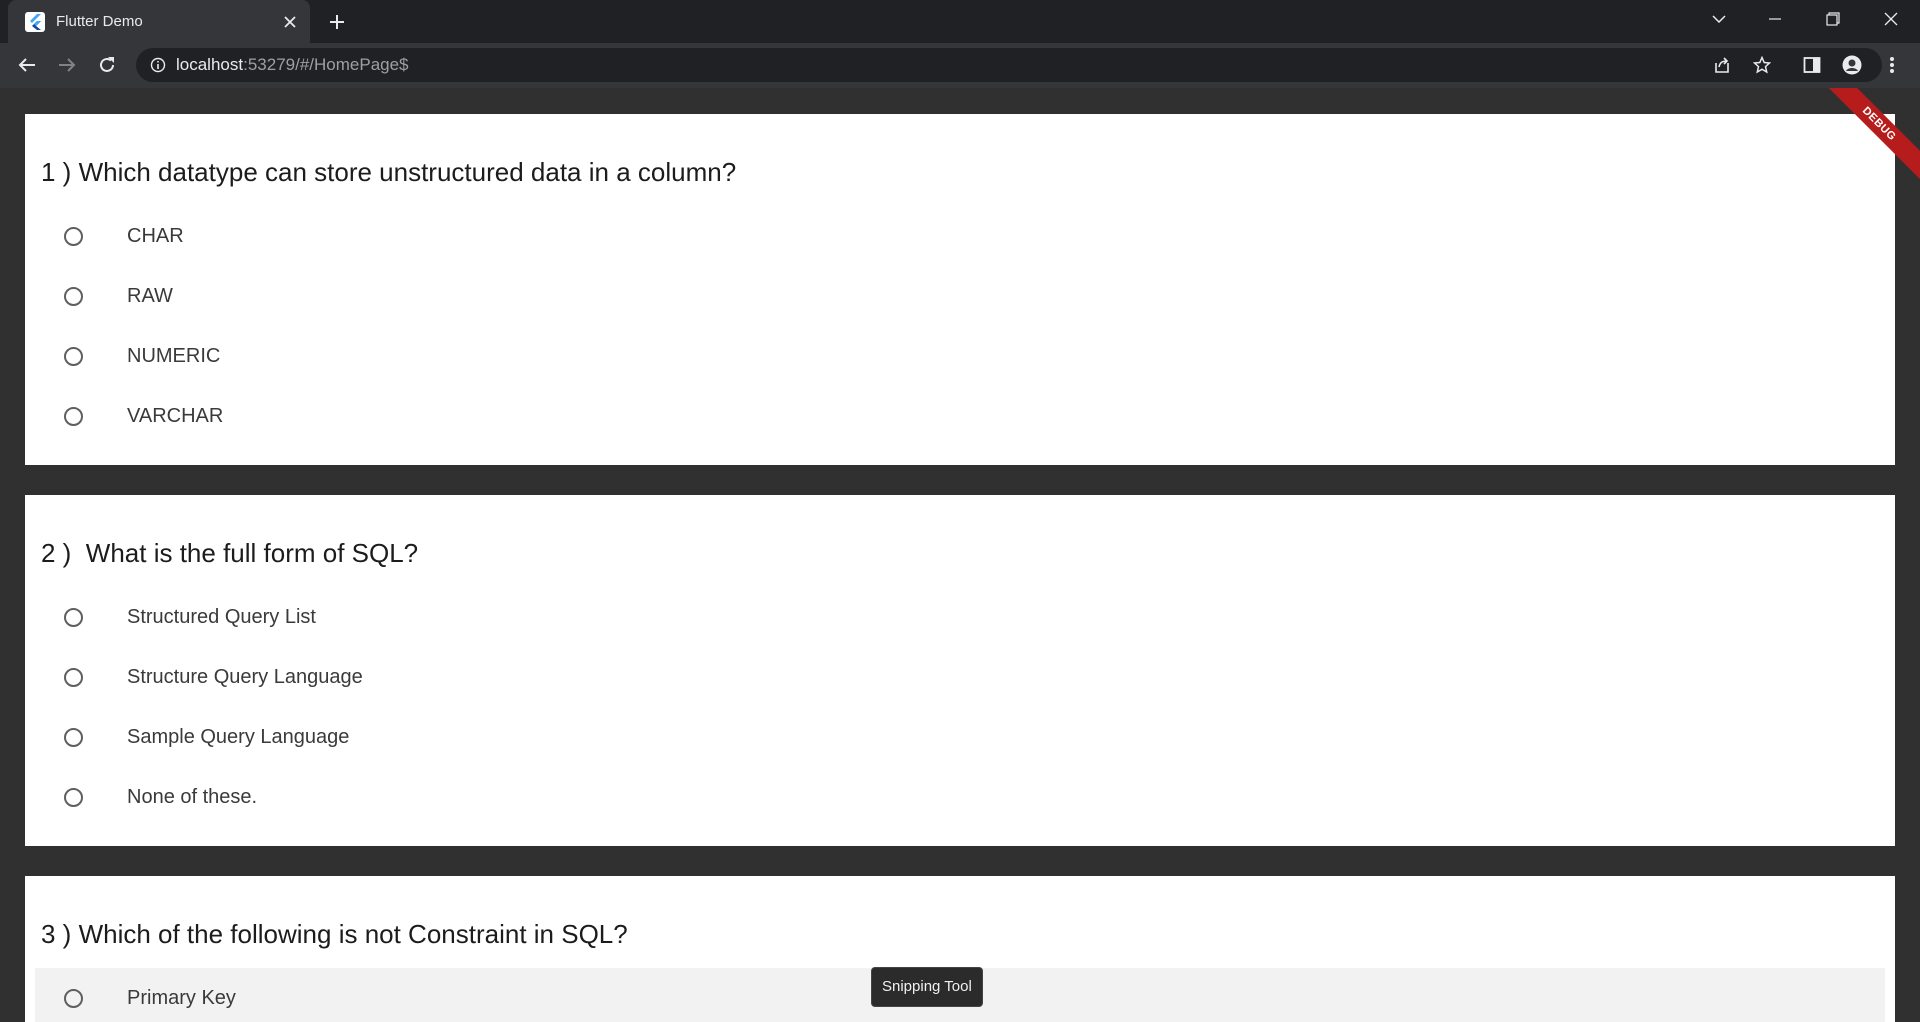 This screenshot has height=1022, width=1920. What do you see at coordinates (960, 677) in the screenshot?
I see `answer-option: Structure Query Language` at bounding box center [960, 677].